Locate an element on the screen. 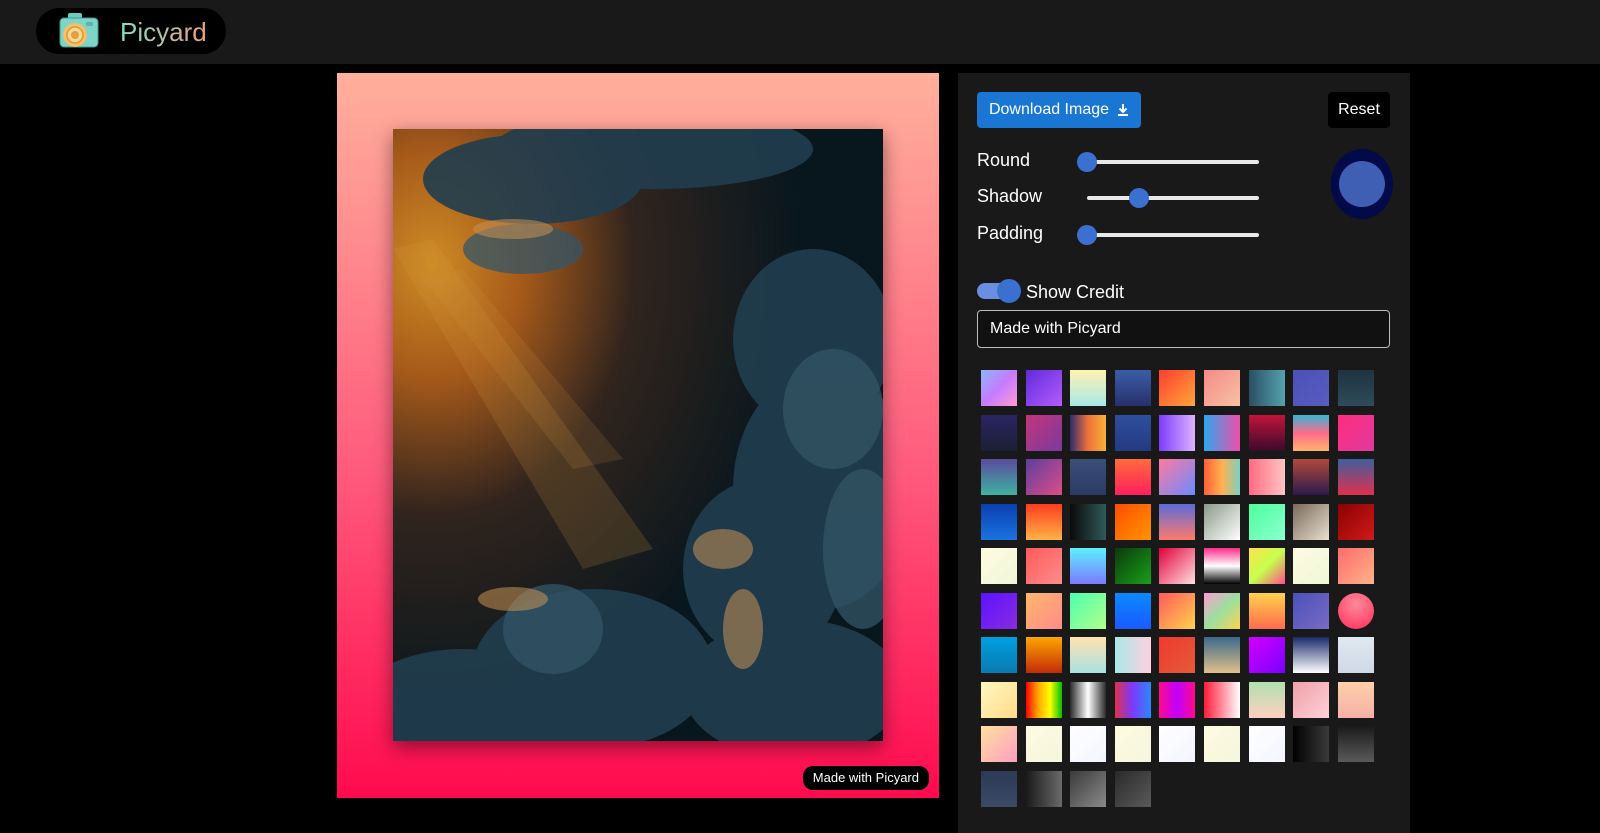 This screenshot has height=833, width=1600. padding-slider-thumb is located at coordinates (1087, 235).